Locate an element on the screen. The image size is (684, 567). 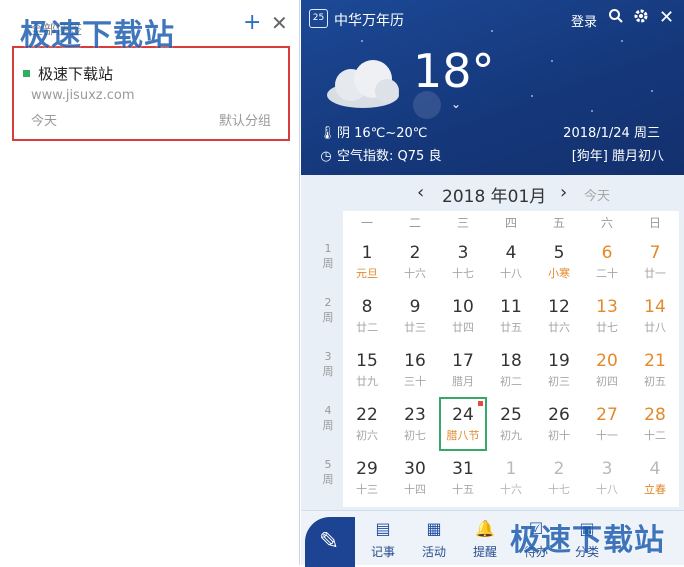
day-cell: 29 十三 is located at coordinates (367, 478).